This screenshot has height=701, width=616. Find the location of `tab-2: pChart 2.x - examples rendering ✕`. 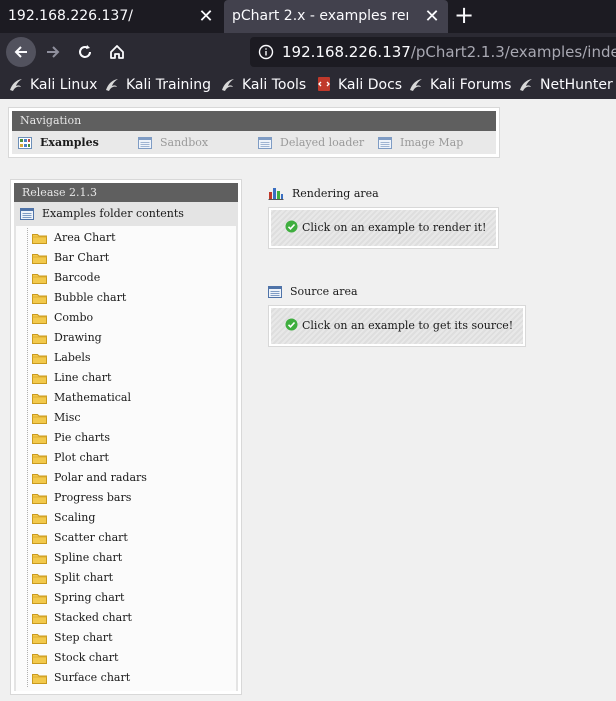

tab-2: pChart 2.x - examples rendering ✕ is located at coordinates (336, 16).